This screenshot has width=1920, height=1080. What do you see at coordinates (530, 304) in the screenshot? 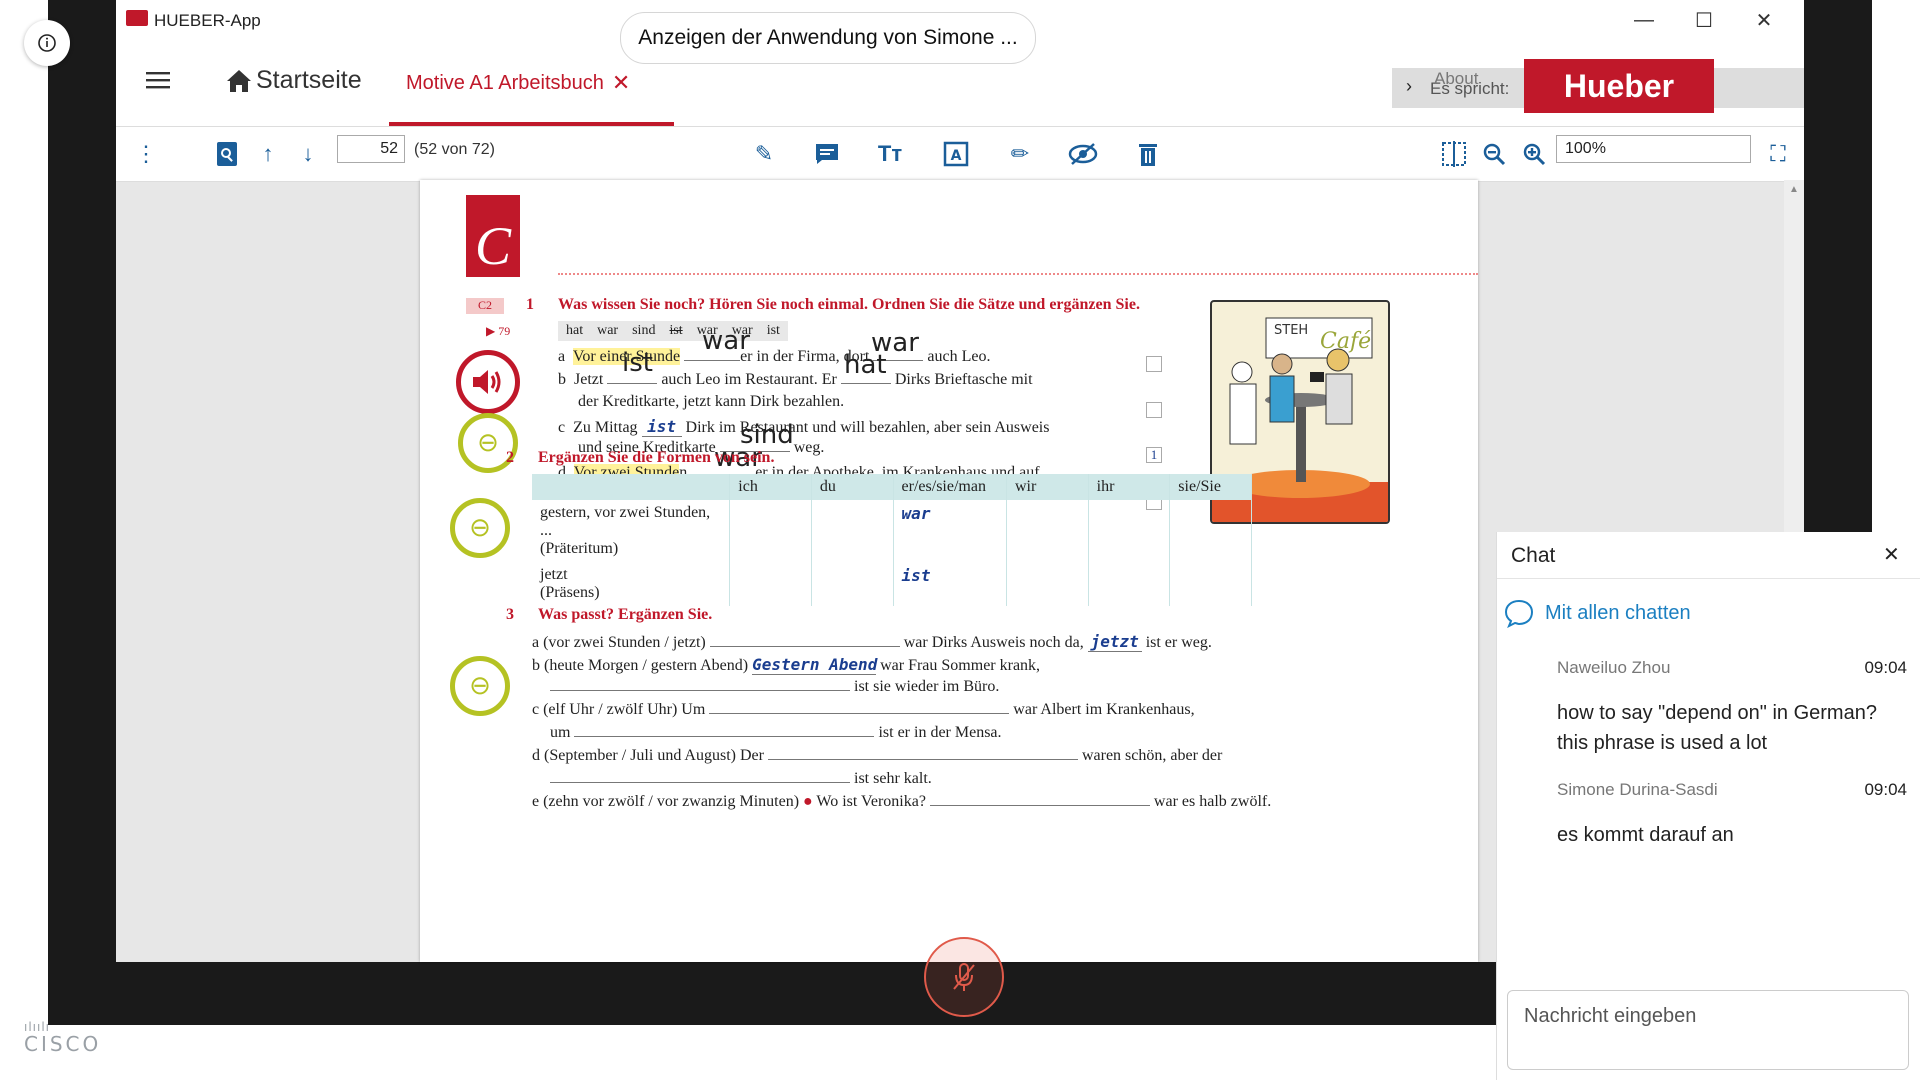
I see `exercise-1-number: 1` at bounding box center [530, 304].